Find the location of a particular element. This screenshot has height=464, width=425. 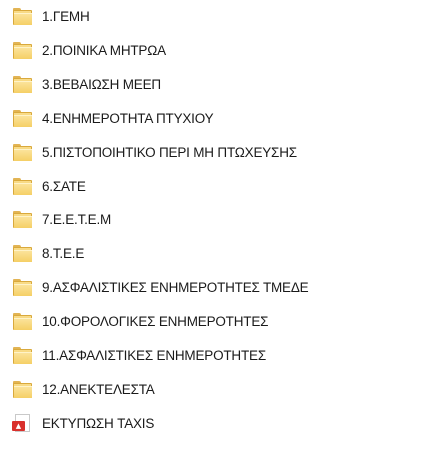

file-label: ΕΚΤΥΠΩΣΗ TAXIS is located at coordinates (98, 423).